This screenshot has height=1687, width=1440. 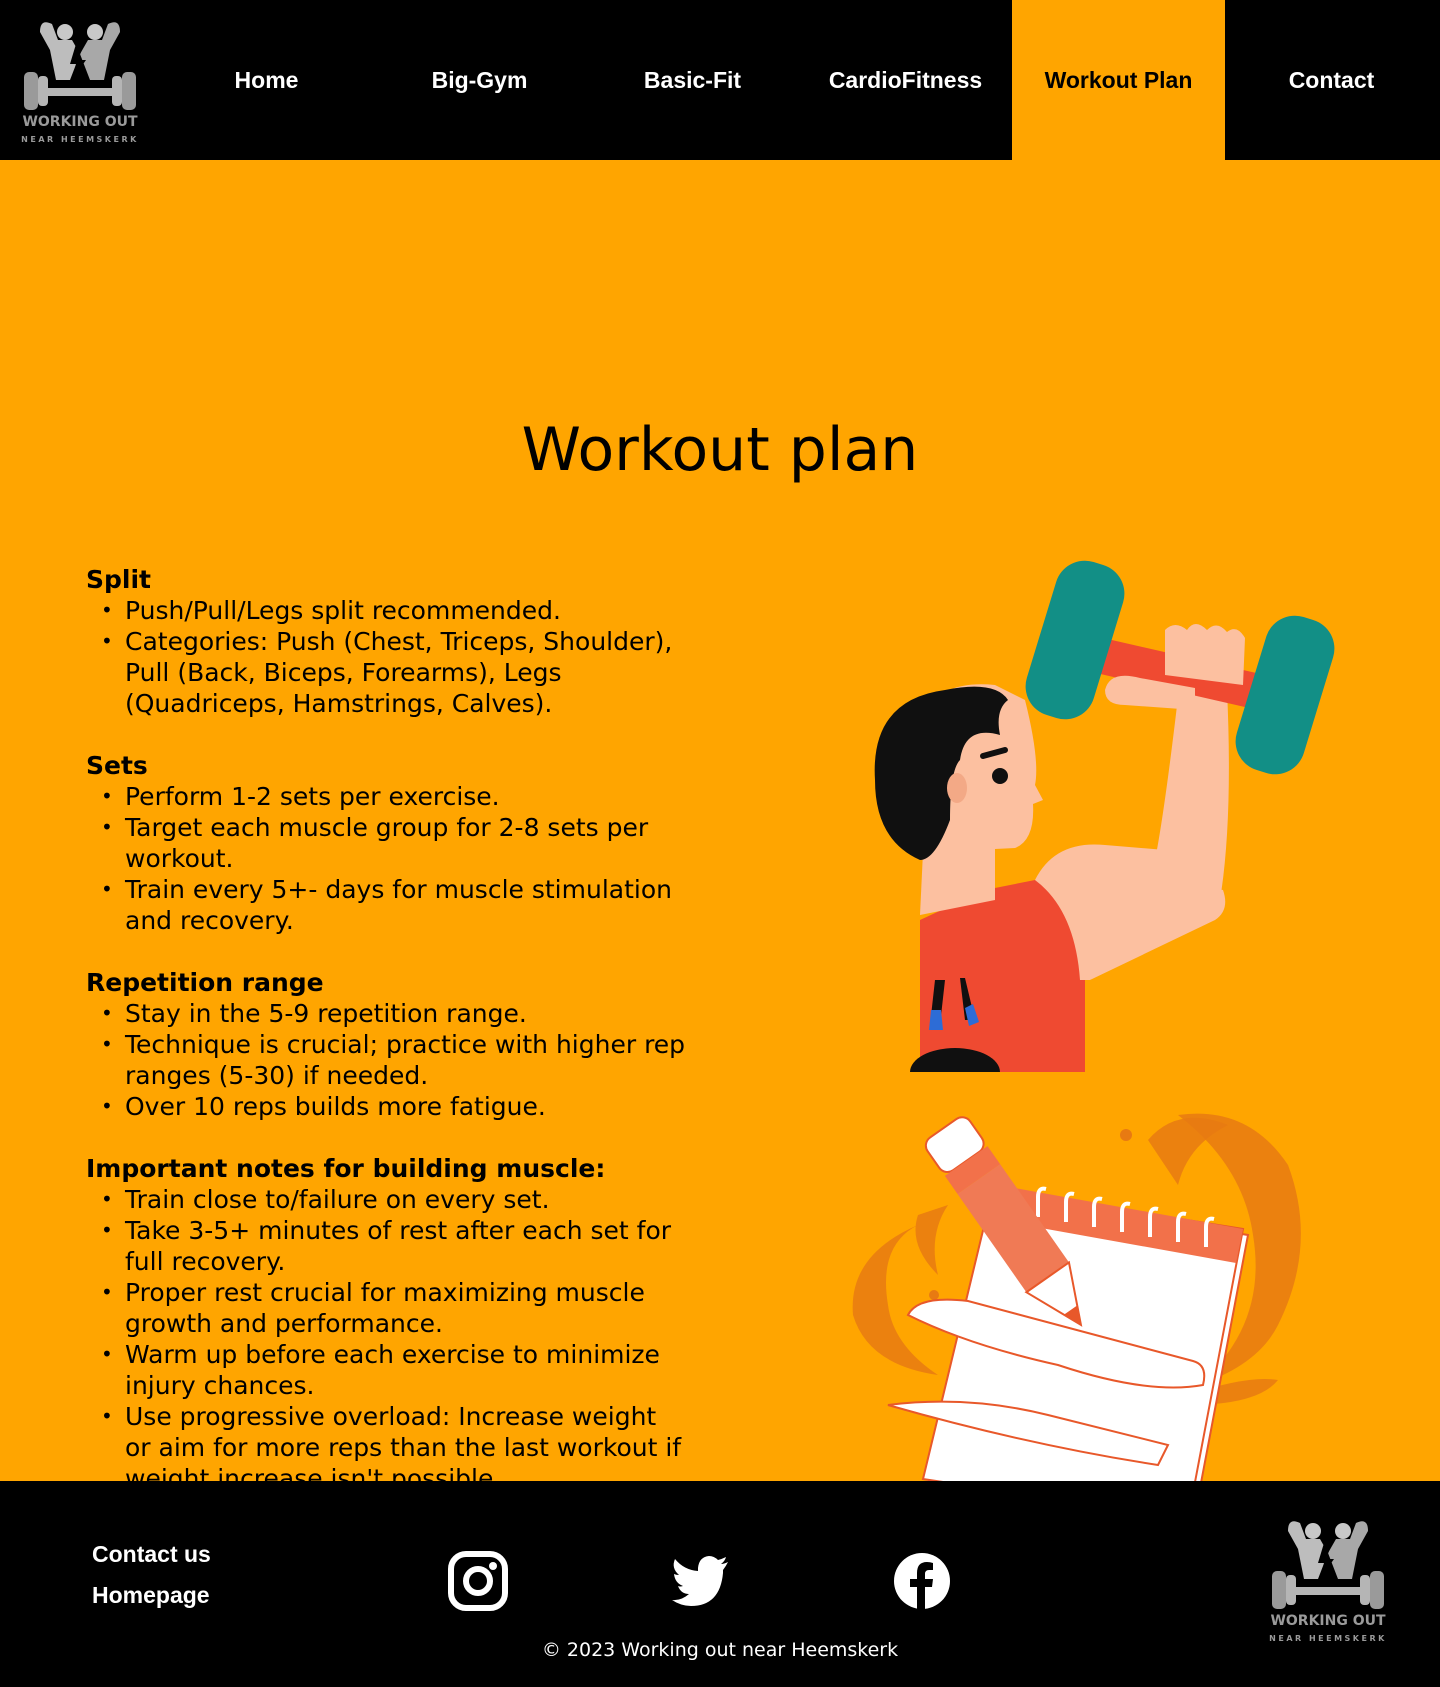 I want to click on footer-links: Contact us Homepage, so click(x=151, y=1582).